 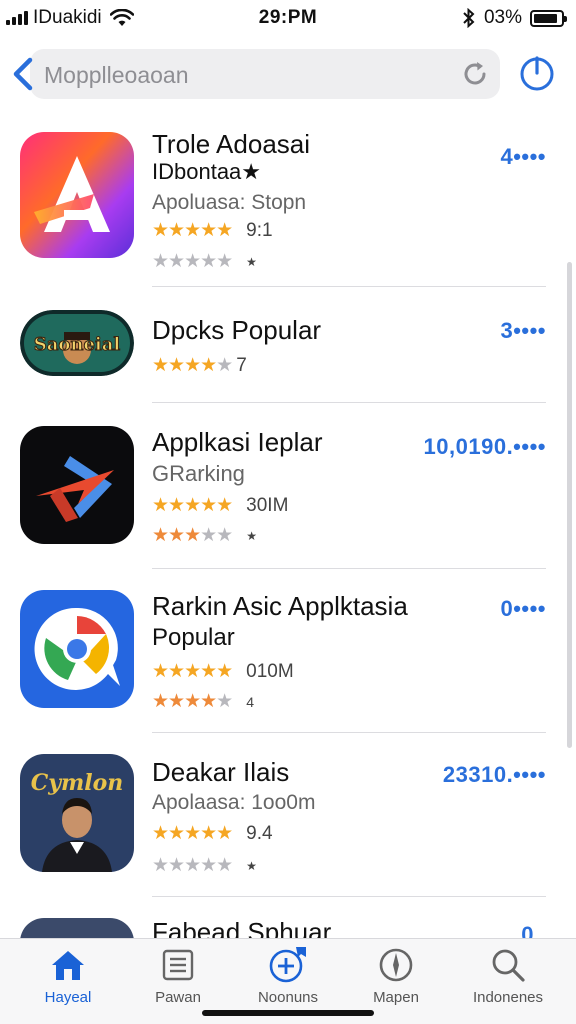 I want to click on secondary-count: 4, so click(x=250, y=702).